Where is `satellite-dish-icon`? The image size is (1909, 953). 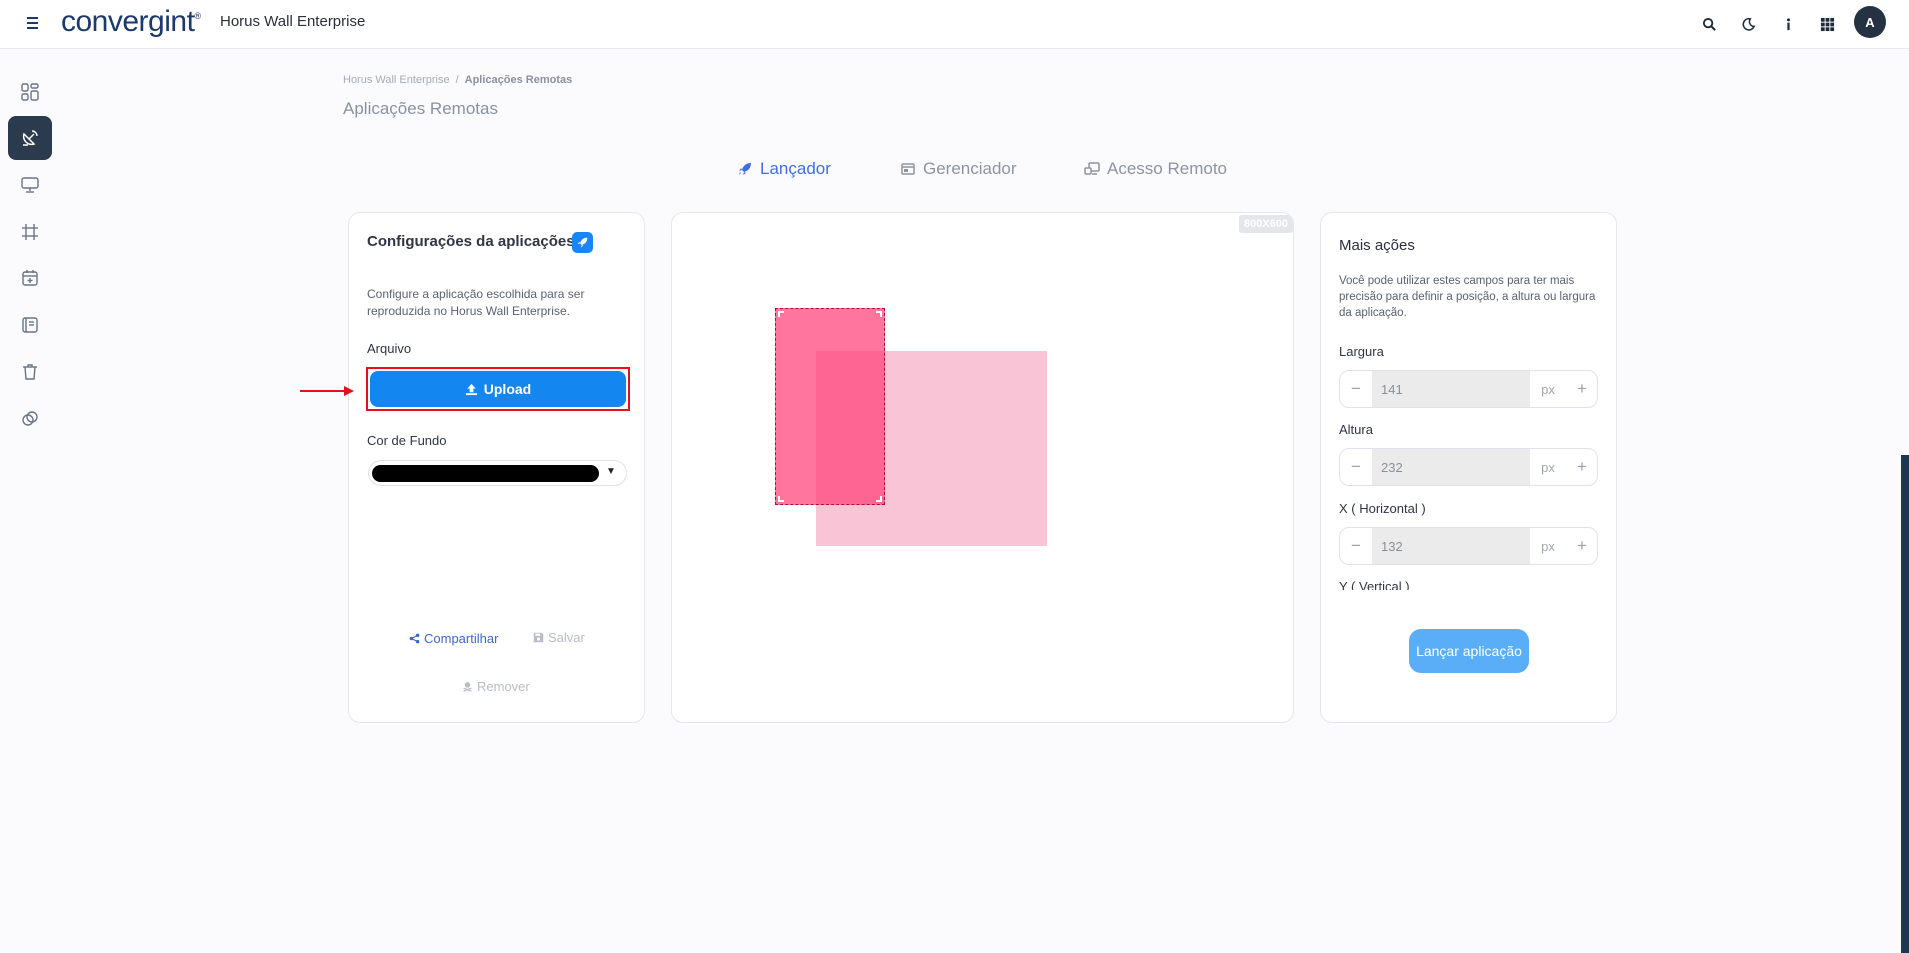 satellite-dish-icon is located at coordinates (30, 138).